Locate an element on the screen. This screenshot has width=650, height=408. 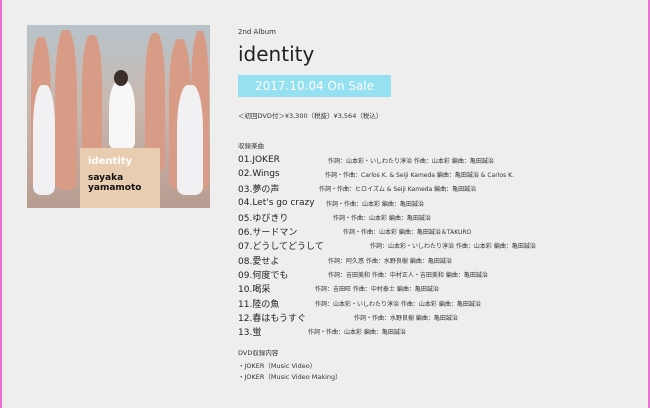
figure-head is located at coordinates (121, 78).